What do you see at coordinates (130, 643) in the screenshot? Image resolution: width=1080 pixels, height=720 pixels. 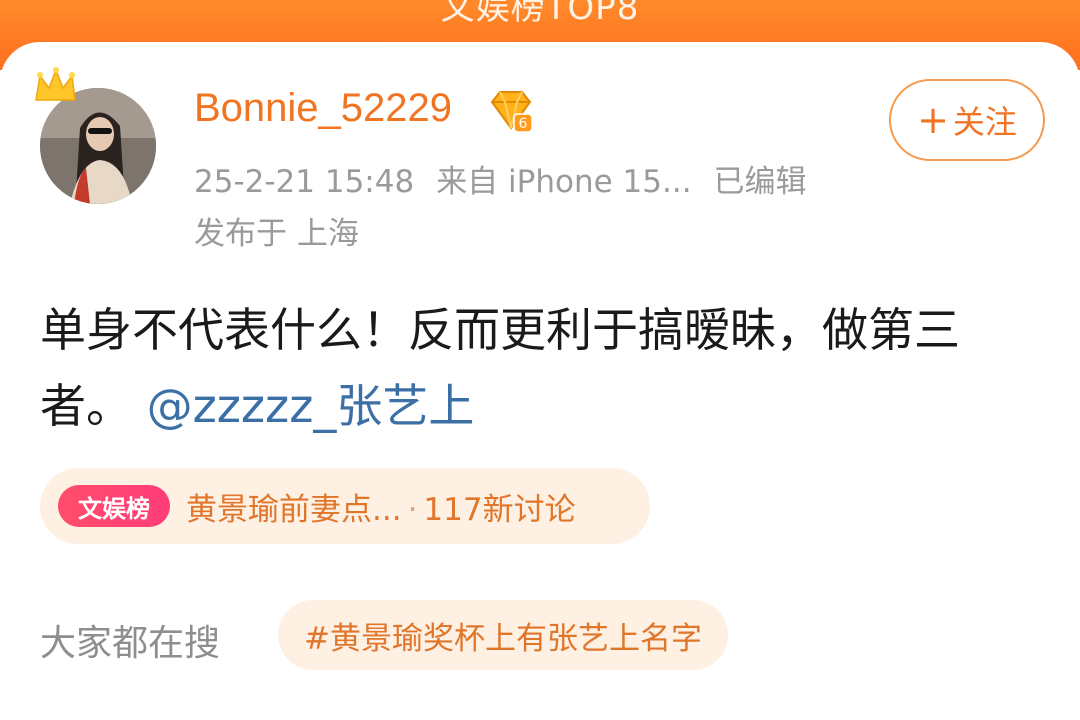 I see `everyone-searching-label: 大家都在搜` at bounding box center [130, 643].